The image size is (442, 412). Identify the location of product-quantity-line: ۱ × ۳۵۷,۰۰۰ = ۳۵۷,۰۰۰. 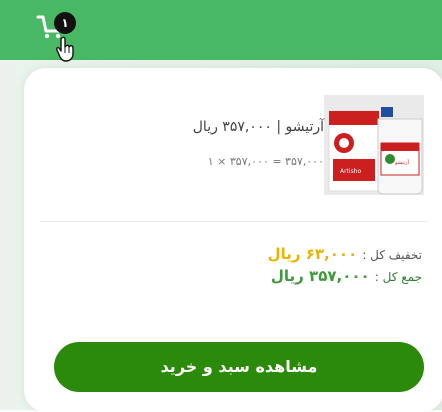
(265, 161).